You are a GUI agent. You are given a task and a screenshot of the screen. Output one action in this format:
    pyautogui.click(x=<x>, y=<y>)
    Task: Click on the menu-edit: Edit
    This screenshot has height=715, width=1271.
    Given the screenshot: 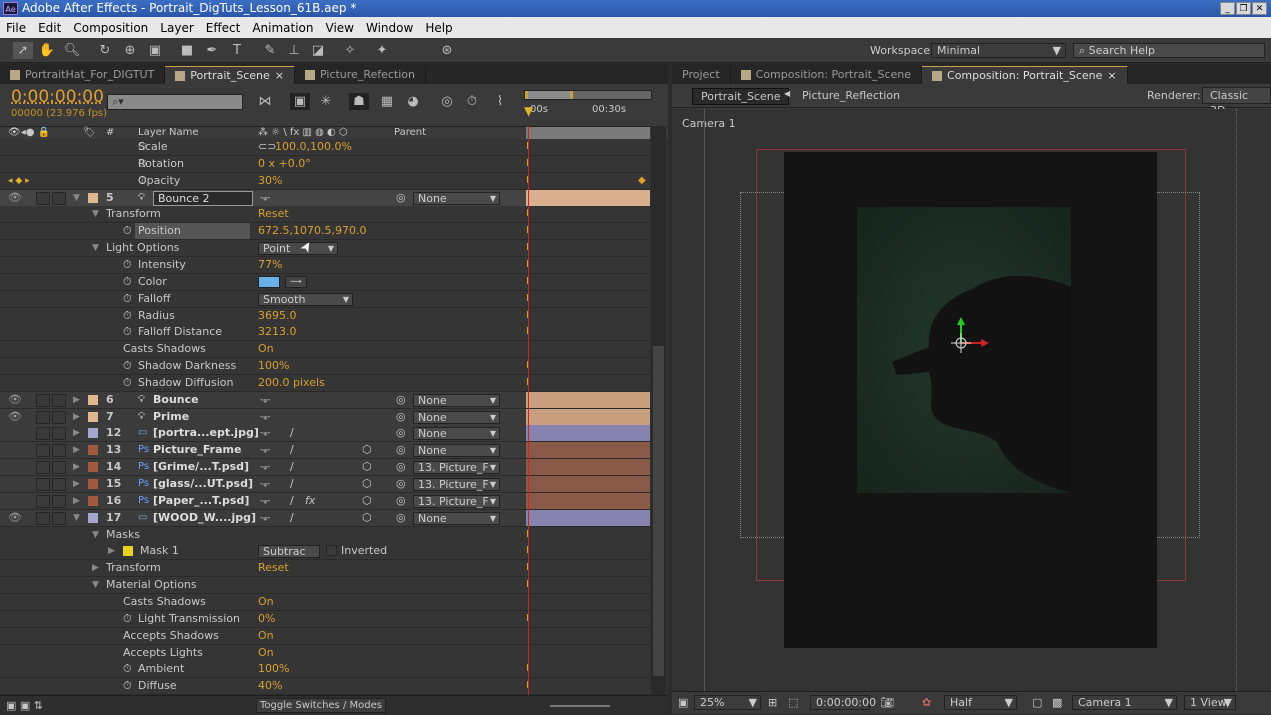 What is the action you would take?
    pyautogui.click(x=49, y=28)
    